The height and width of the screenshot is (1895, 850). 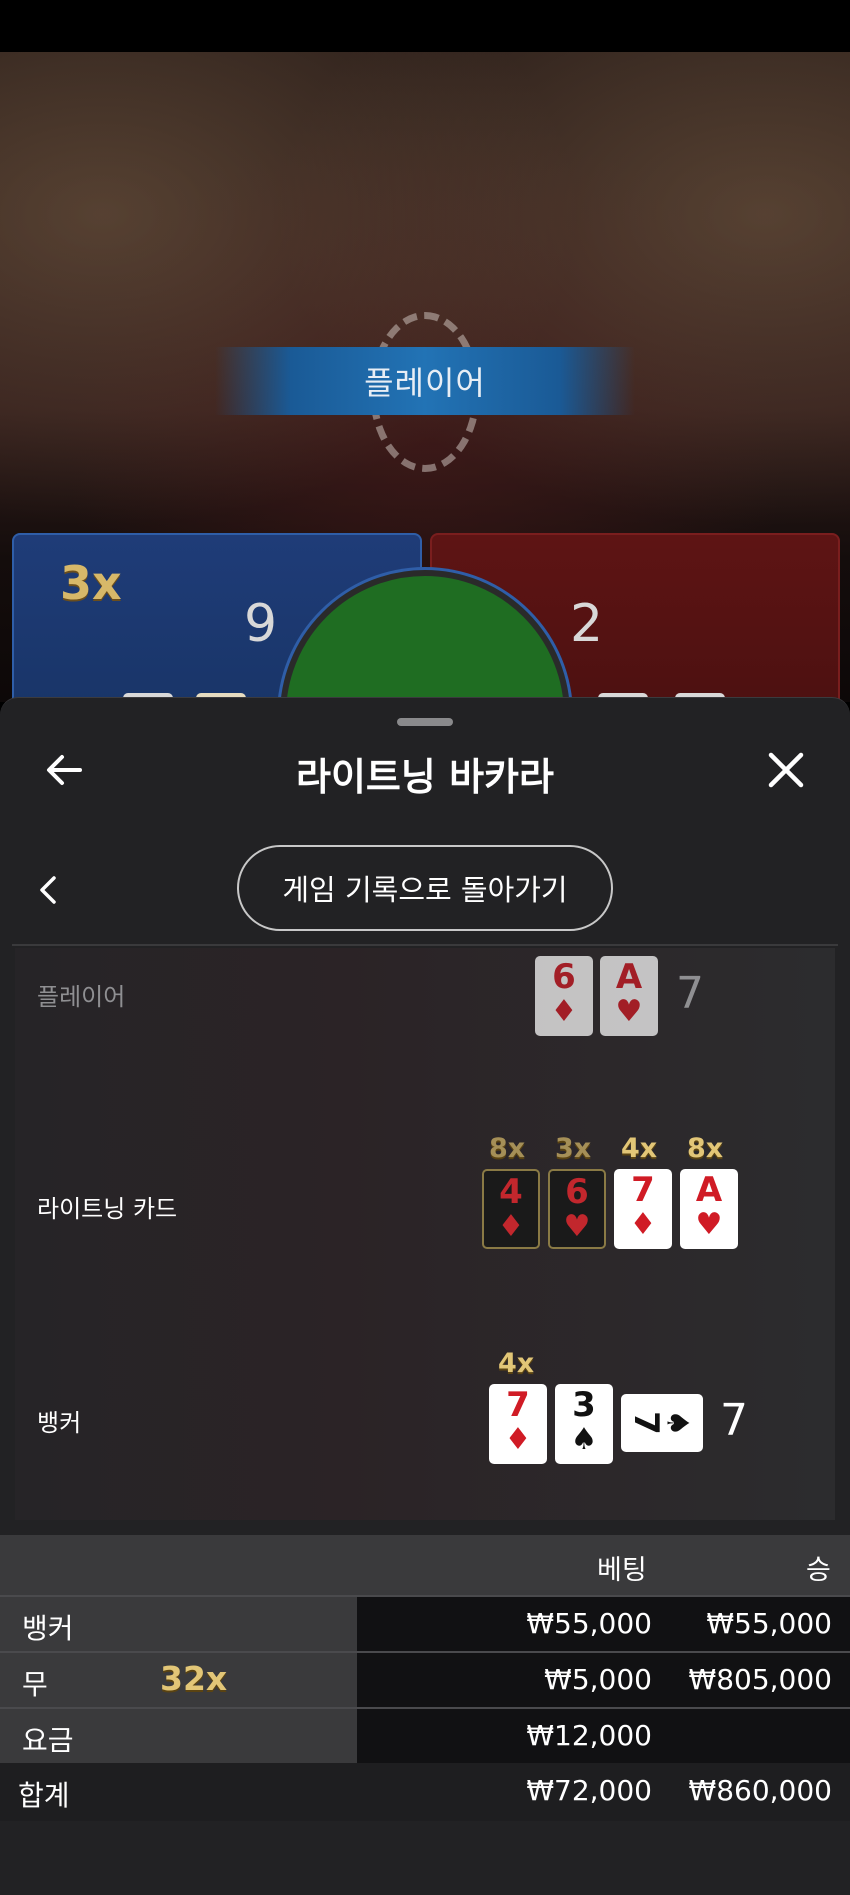 What do you see at coordinates (425, 1565) in the screenshot?
I see `table-header: 베팅 승` at bounding box center [425, 1565].